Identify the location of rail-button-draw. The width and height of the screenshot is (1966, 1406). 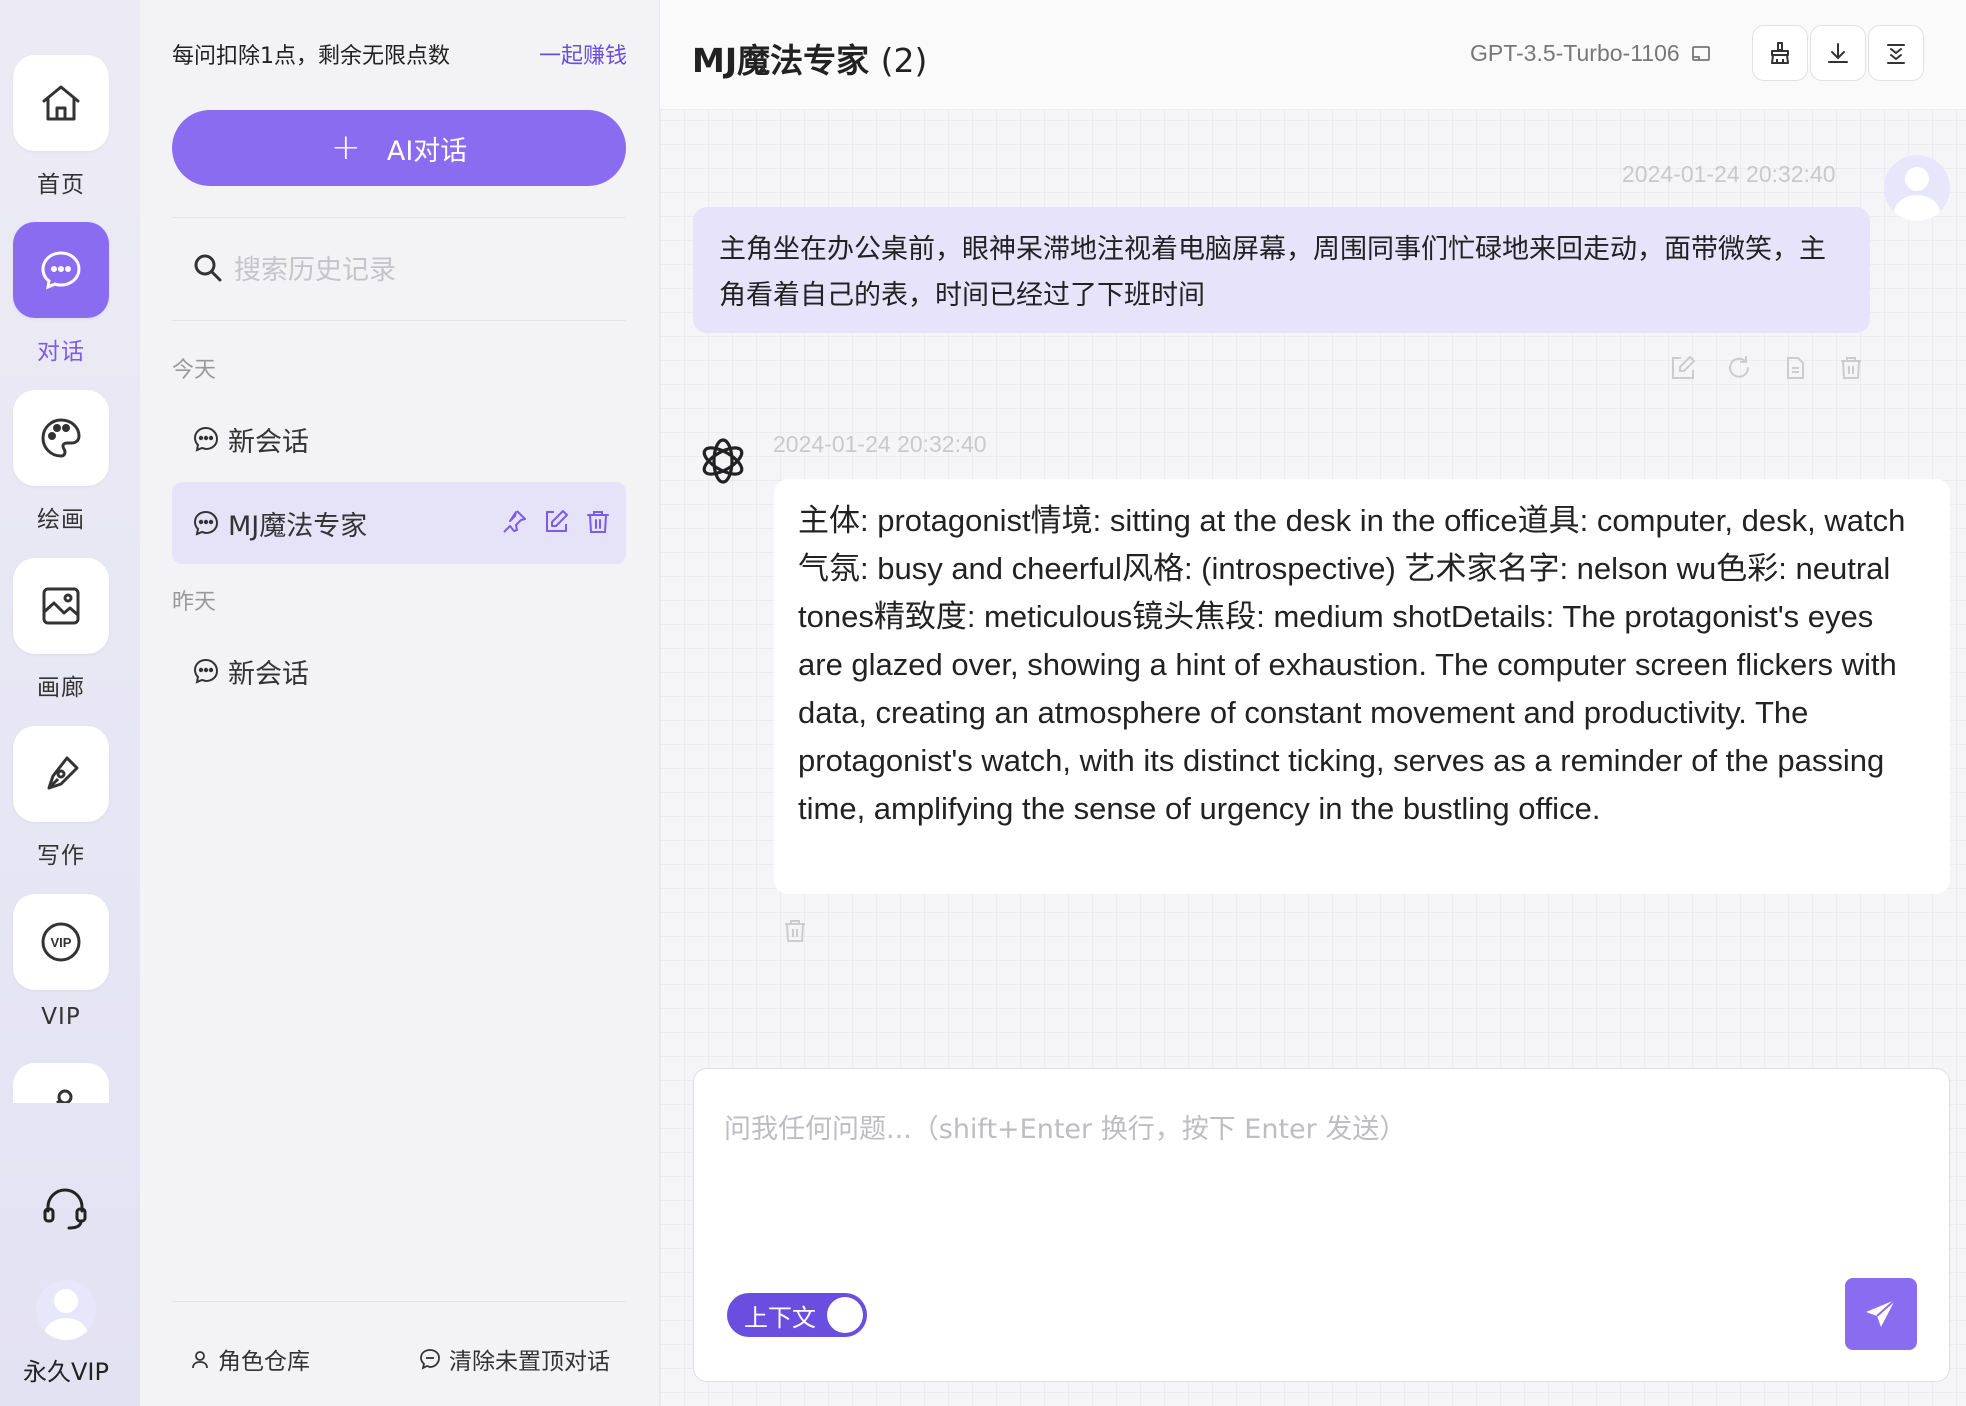
(61, 438).